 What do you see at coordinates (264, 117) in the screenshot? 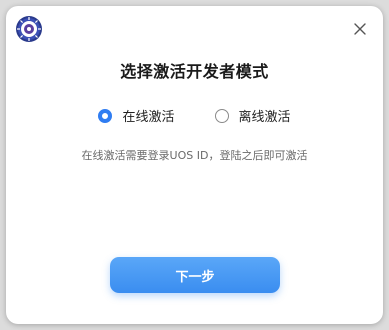
I see `option-offline-label: 离线激活` at bounding box center [264, 117].